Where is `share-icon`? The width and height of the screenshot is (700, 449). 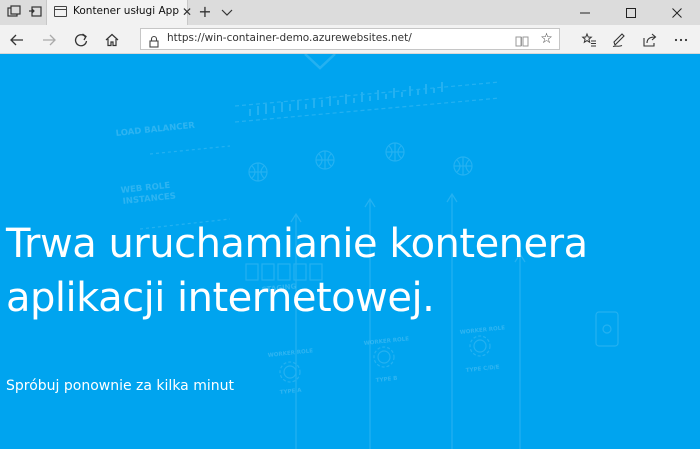
share-icon is located at coordinates (650, 40).